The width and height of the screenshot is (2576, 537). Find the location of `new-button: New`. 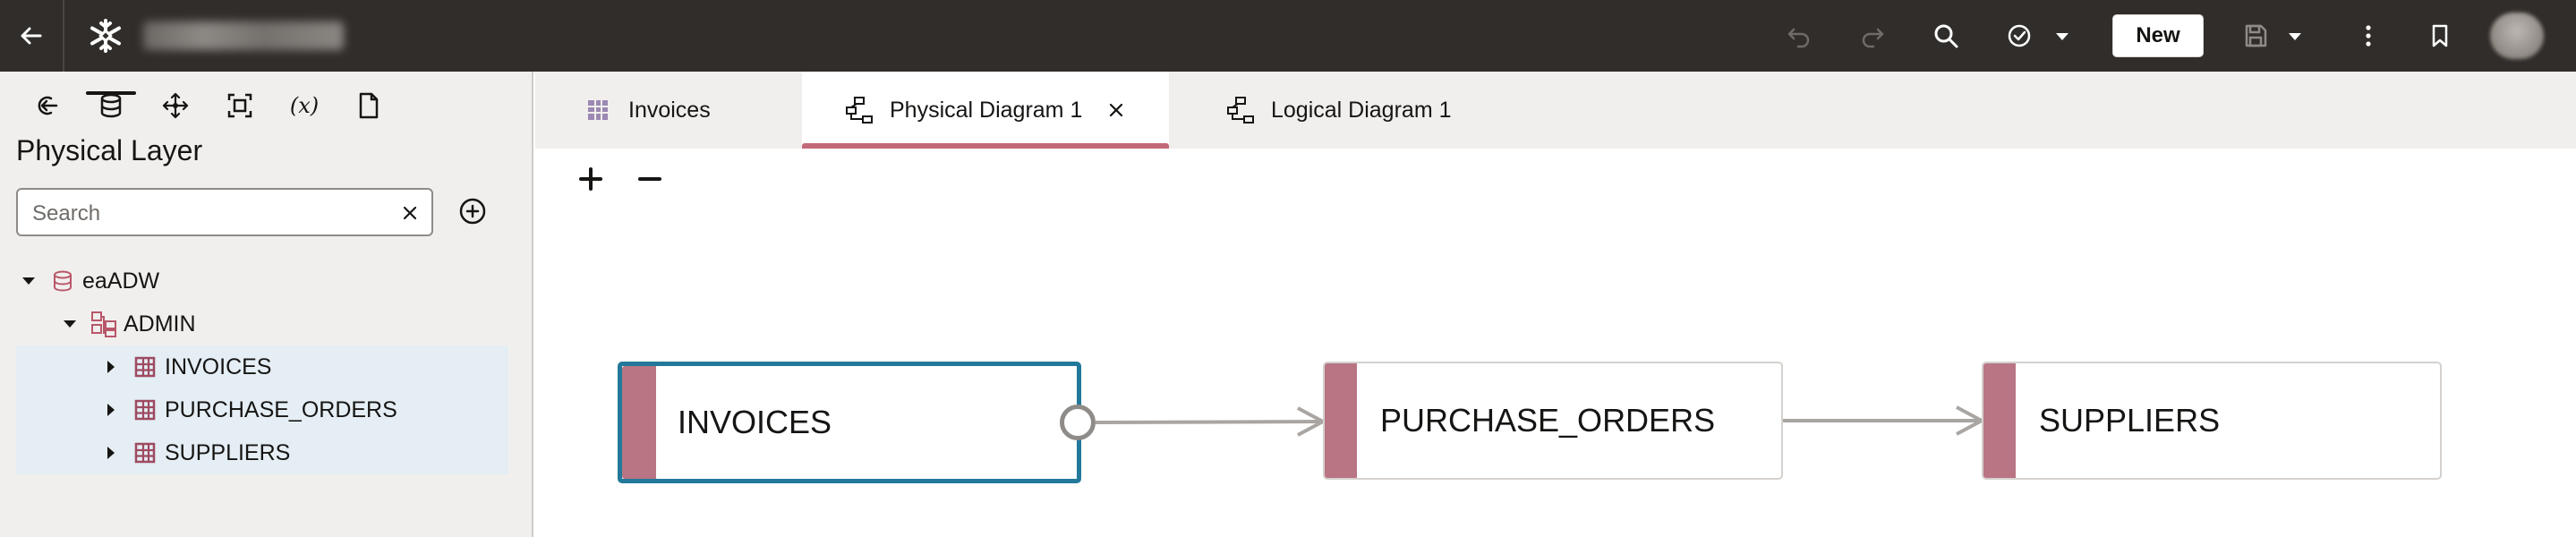

new-button: New is located at coordinates (2158, 35).